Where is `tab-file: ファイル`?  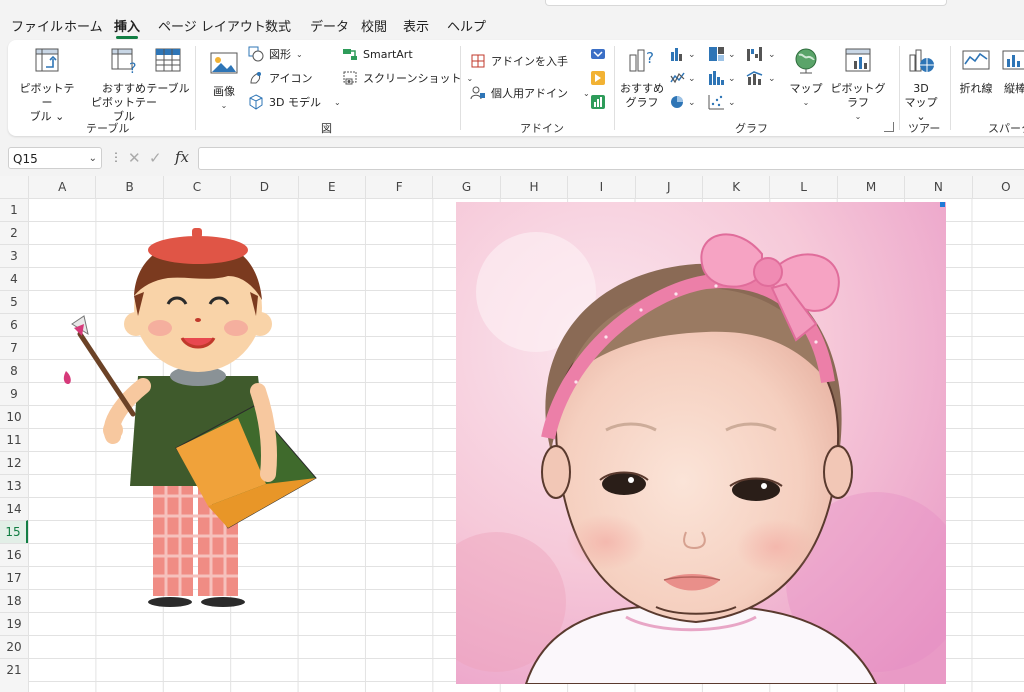 tab-file: ファイル is located at coordinates (37, 25).